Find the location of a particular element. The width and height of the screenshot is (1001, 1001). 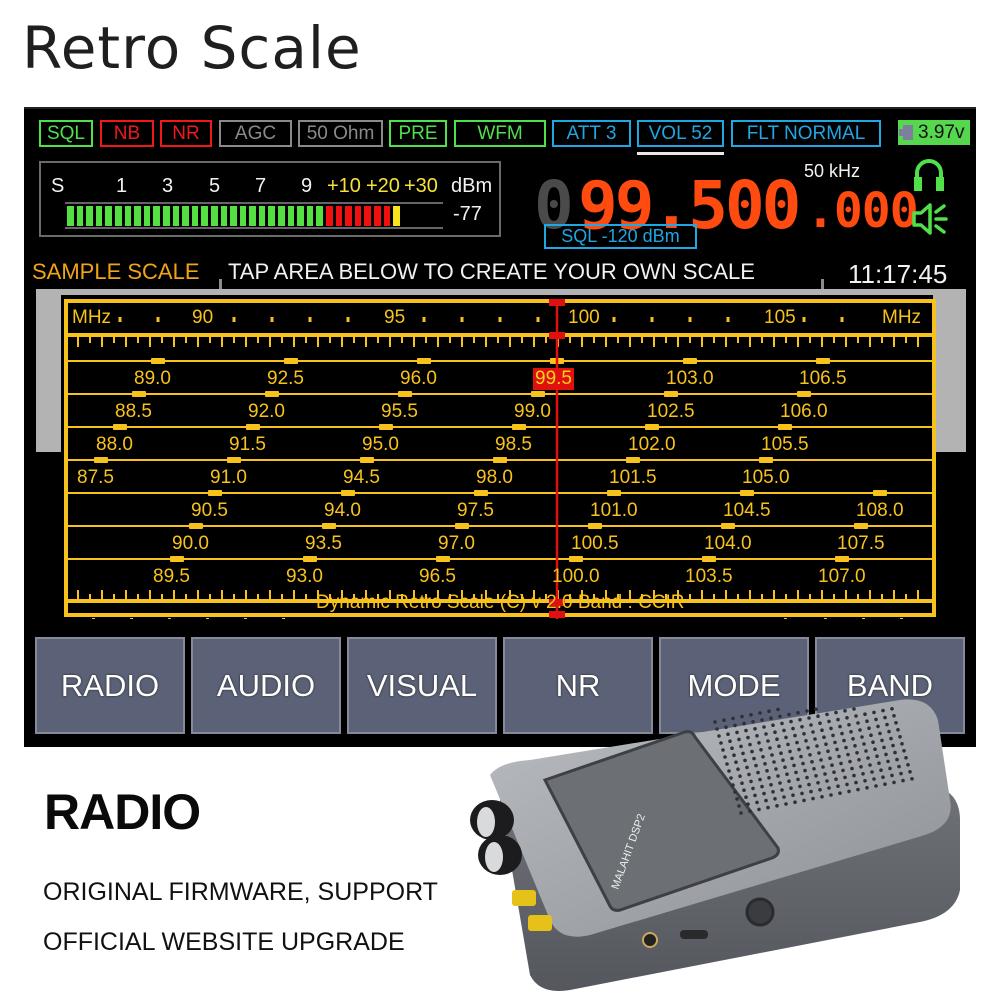

frequency-sub: .000 is located at coordinates (862, 211).